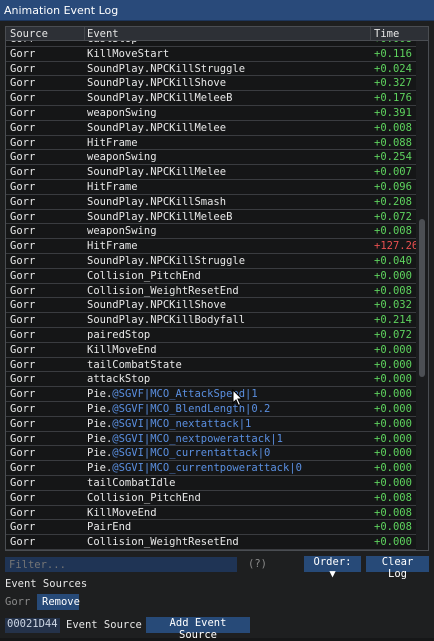 This screenshot has height=641, width=434. Describe the element at coordinates (211, 232) in the screenshot. I see `log-row: Gorr weaponSwing +0.008` at that location.